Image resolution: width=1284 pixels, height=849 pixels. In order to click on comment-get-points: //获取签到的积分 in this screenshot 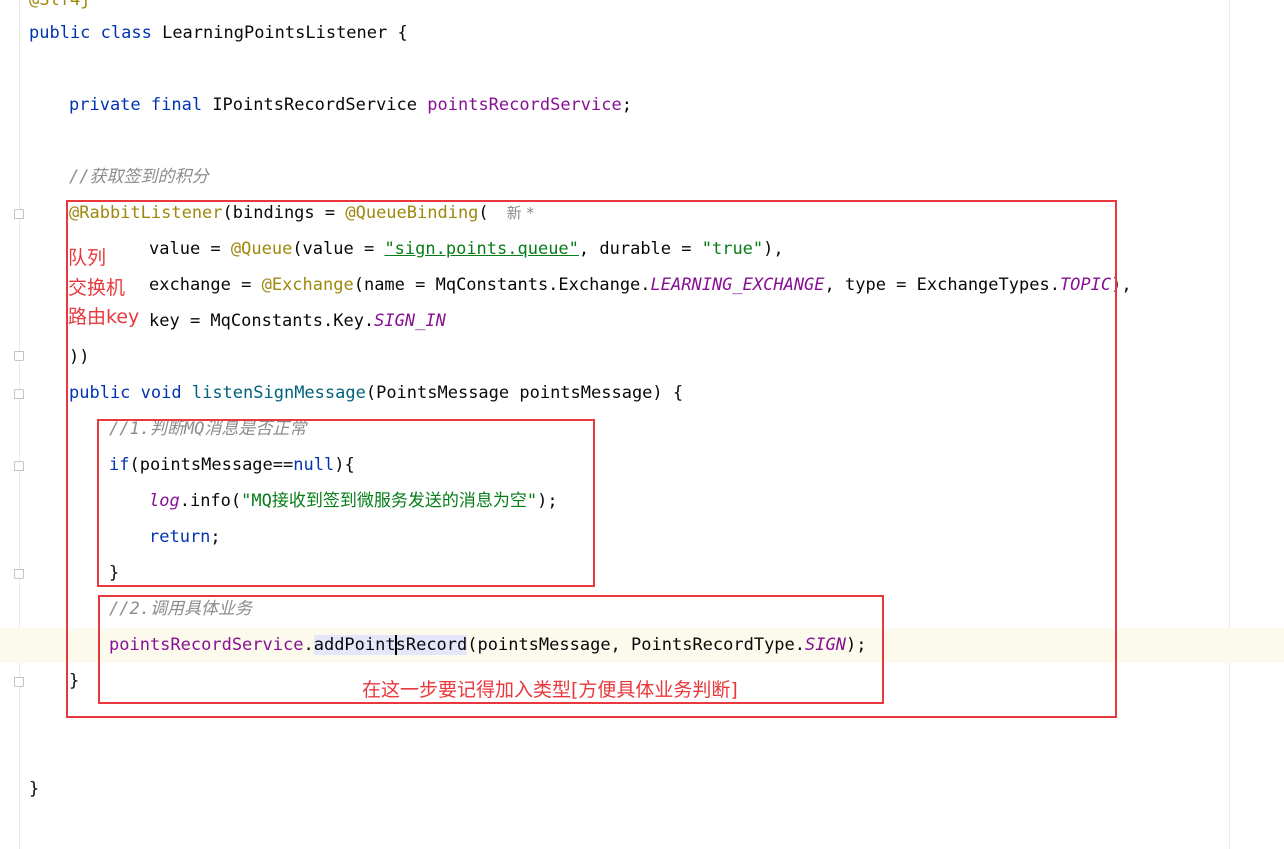, I will do `click(138, 177)`.